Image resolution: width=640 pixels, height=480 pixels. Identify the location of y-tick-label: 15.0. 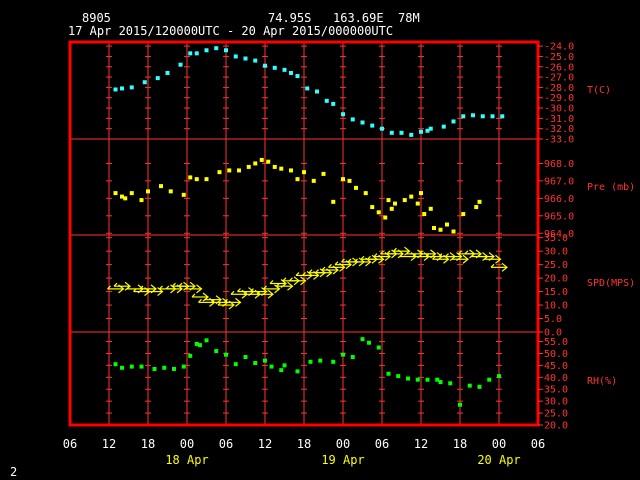
(556, 292).